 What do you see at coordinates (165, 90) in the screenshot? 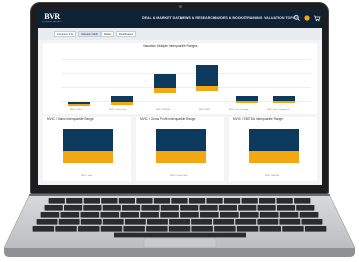
I see `box-ebitda-lower` at bounding box center [165, 90].